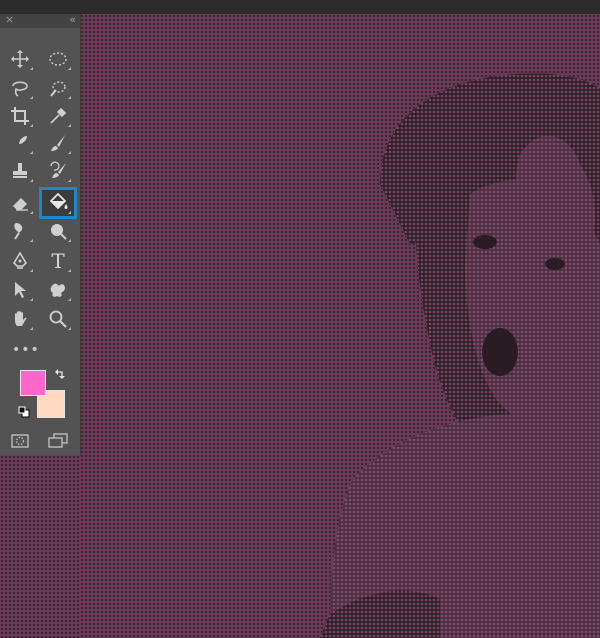 The height and width of the screenshot is (638, 600). I want to click on crop-icon, so click(20, 116).